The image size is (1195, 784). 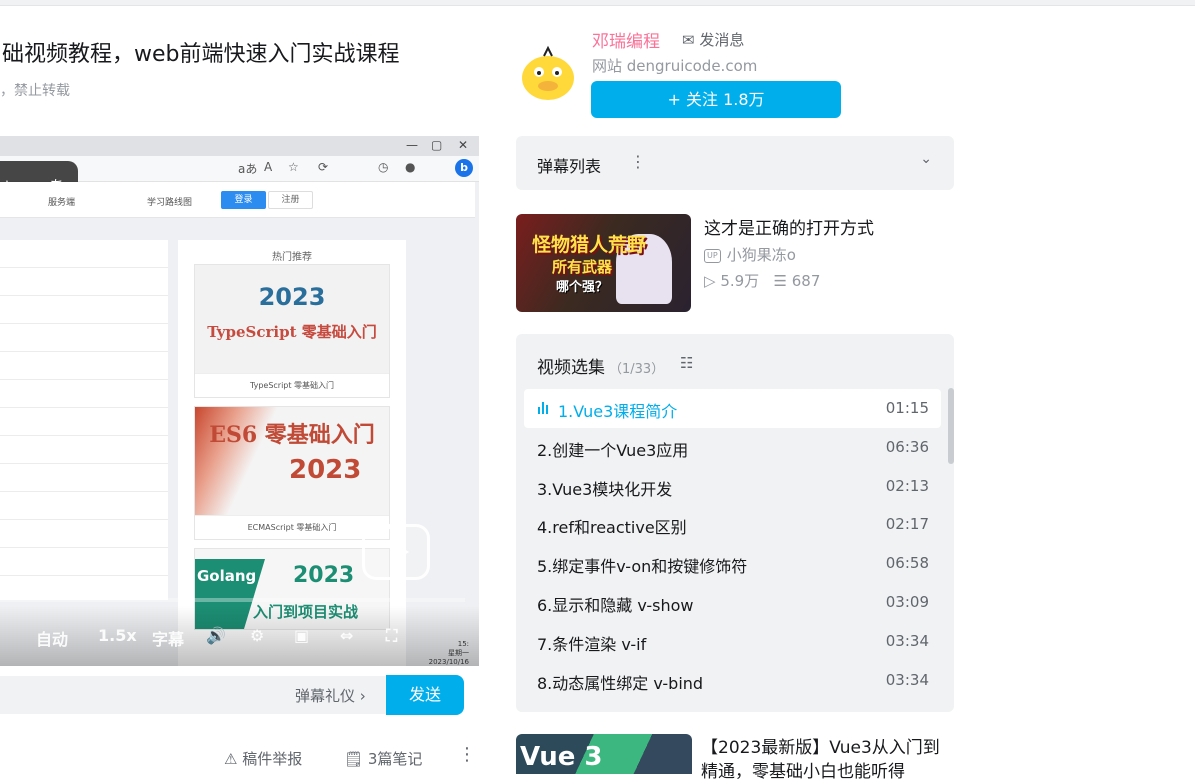 What do you see at coordinates (806, 281) in the screenshot?
I see `danmaku-count: 687` at bounding box center [806, 281].